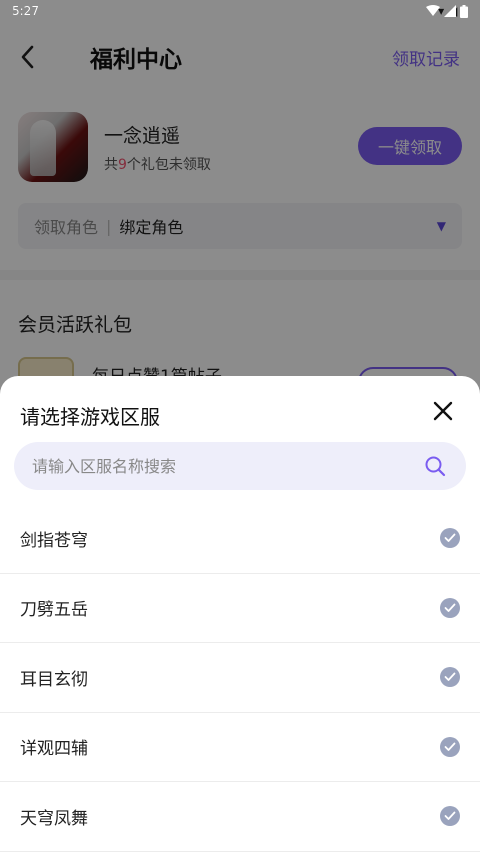 The height and width of the screenshot is (855, 480). What do you see at coordinates (433, 10) in the screenshot?
I see `wifi-icon` at bounding box center [433, 10].